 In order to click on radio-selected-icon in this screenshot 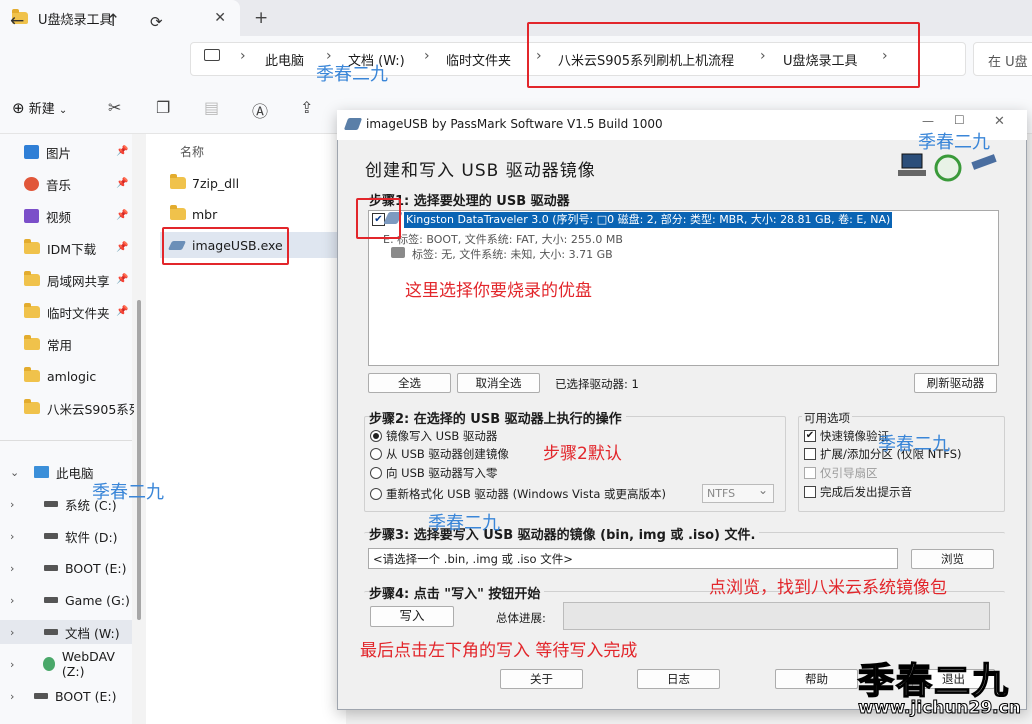, I will do `click(376, 436)`.